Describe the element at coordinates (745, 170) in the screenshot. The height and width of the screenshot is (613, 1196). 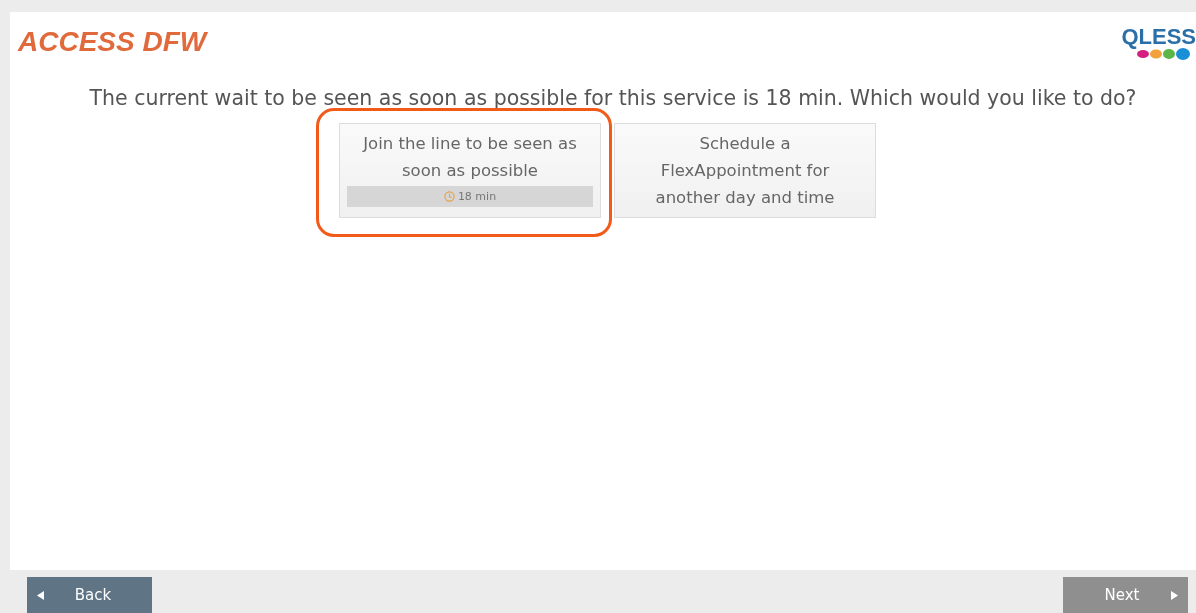
I see `option-button: Schedule a FlexAppointment for another day and time` at that location.